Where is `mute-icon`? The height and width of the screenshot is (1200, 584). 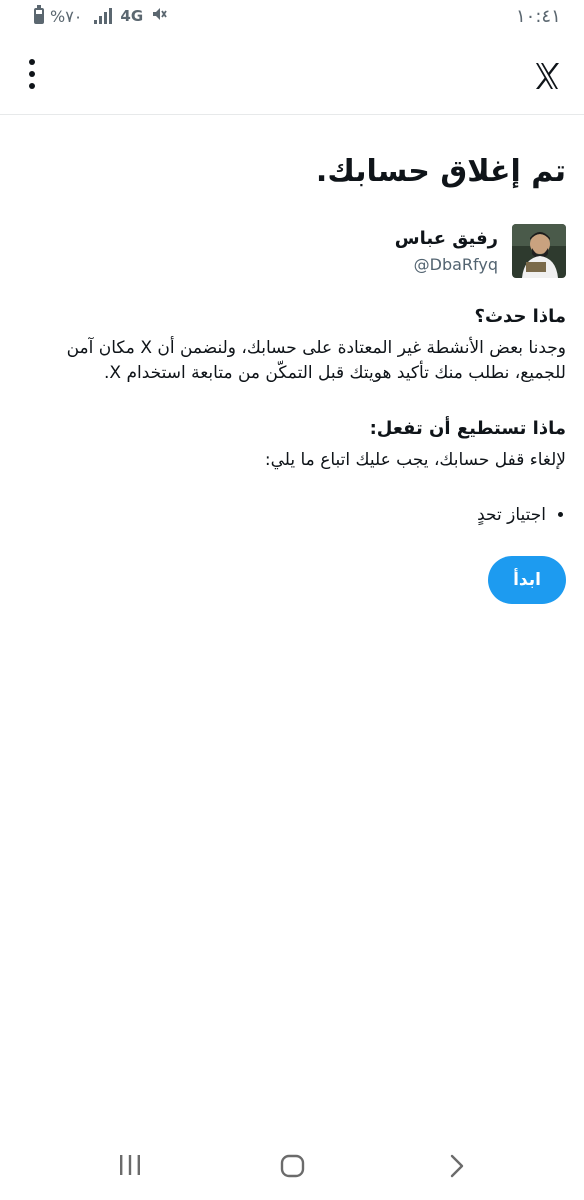 mute-icon is located at coordinates (159, 16).